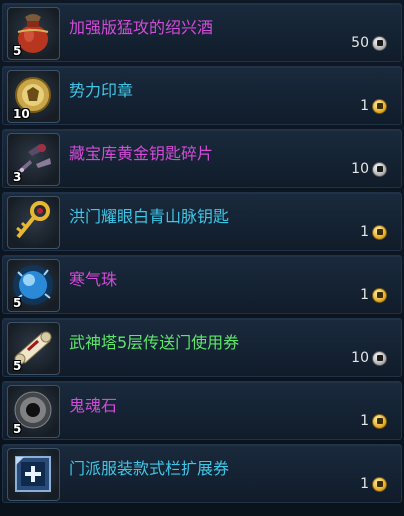 The height and width of the screenshot is (516, 404). I want to click on item-name: 加强版猛攻的绍兴酒, so click(141, 27).